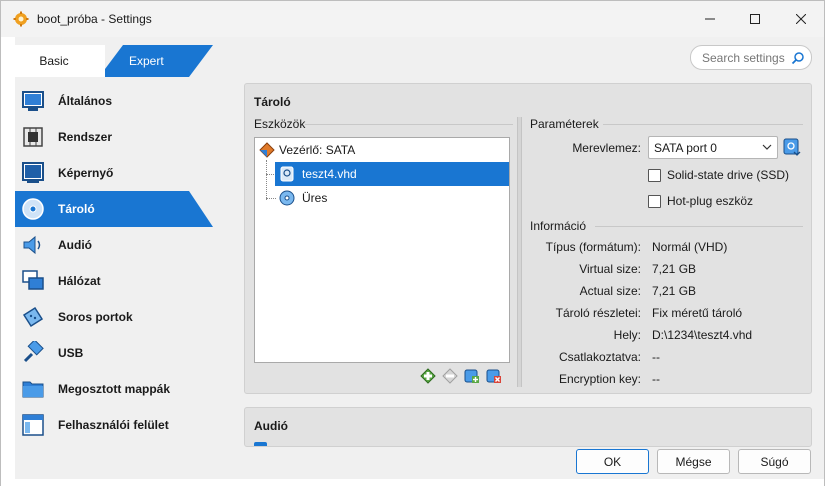 The height and width of the screenshot is (487, 825). Describe the element at coordinates (86, 173) in the screenshot. I see `nav-label: Képernyő` at that location.